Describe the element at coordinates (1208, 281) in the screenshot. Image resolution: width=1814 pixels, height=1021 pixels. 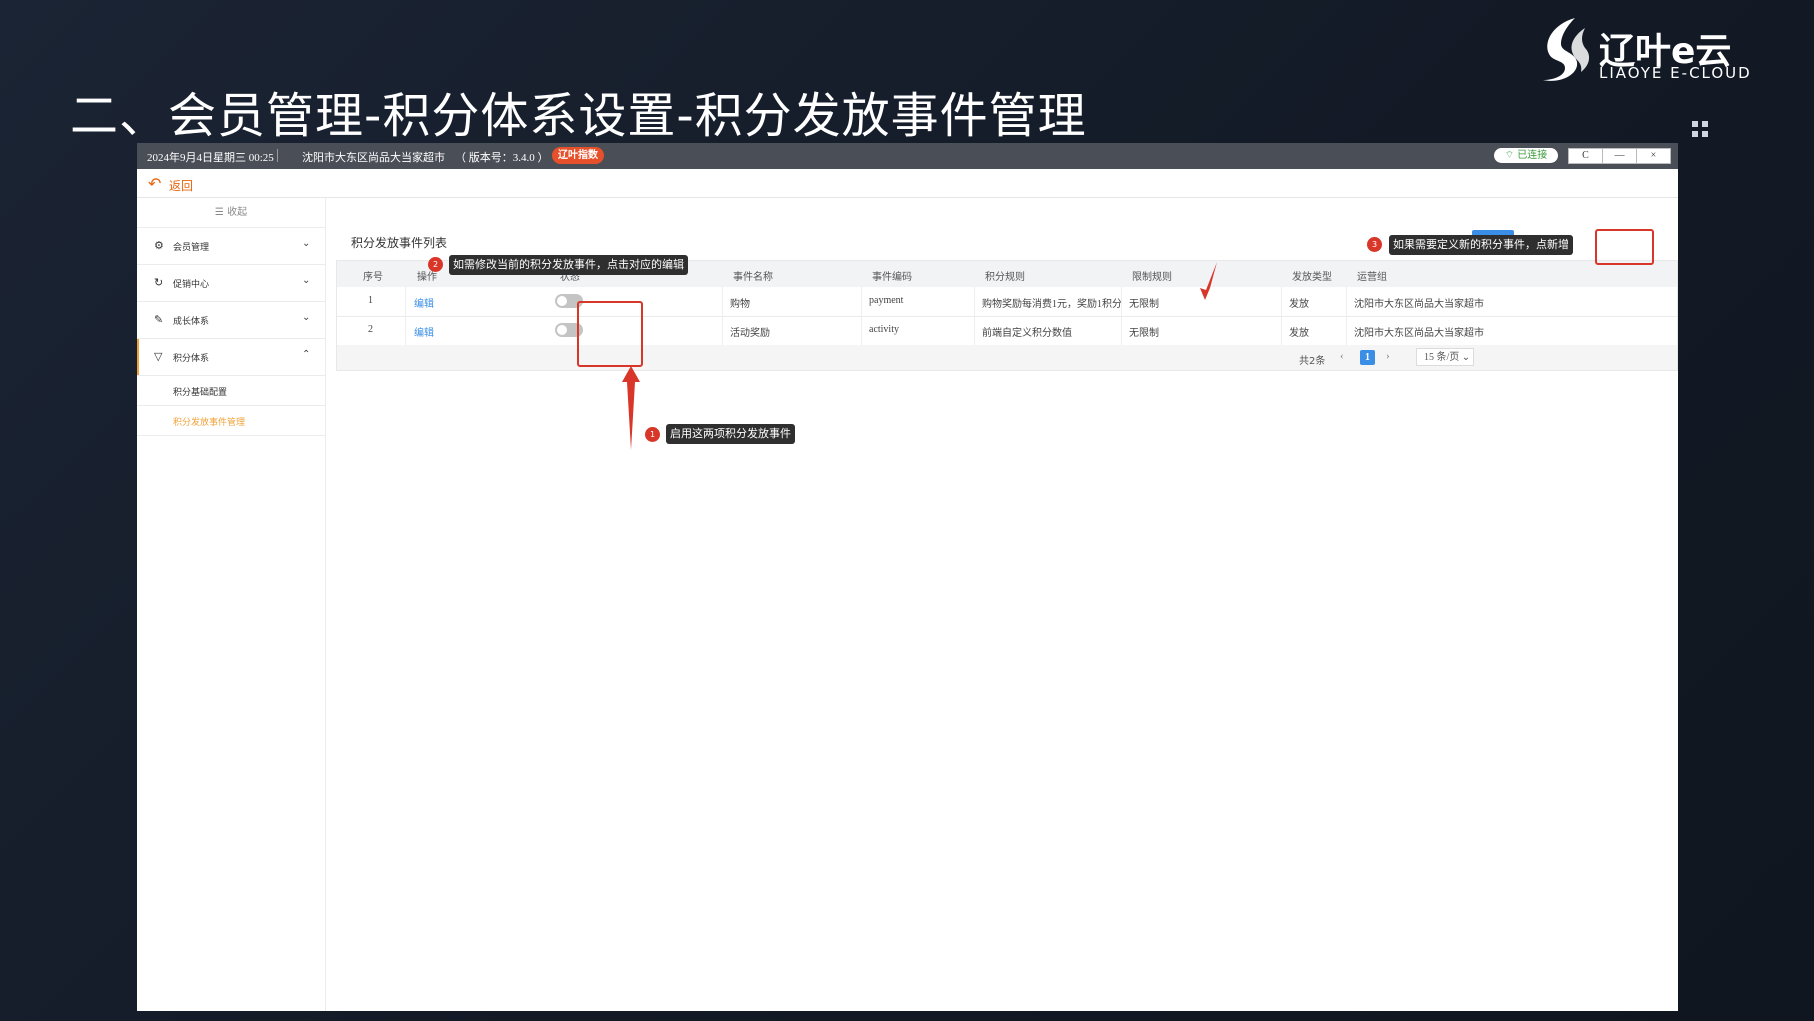
I see `arrow-down-icon` at that location.